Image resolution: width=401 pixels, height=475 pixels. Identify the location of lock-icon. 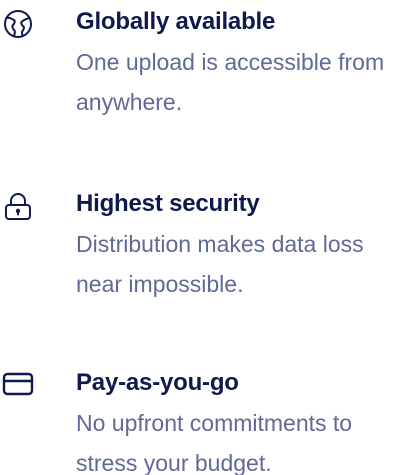
(18, 206).